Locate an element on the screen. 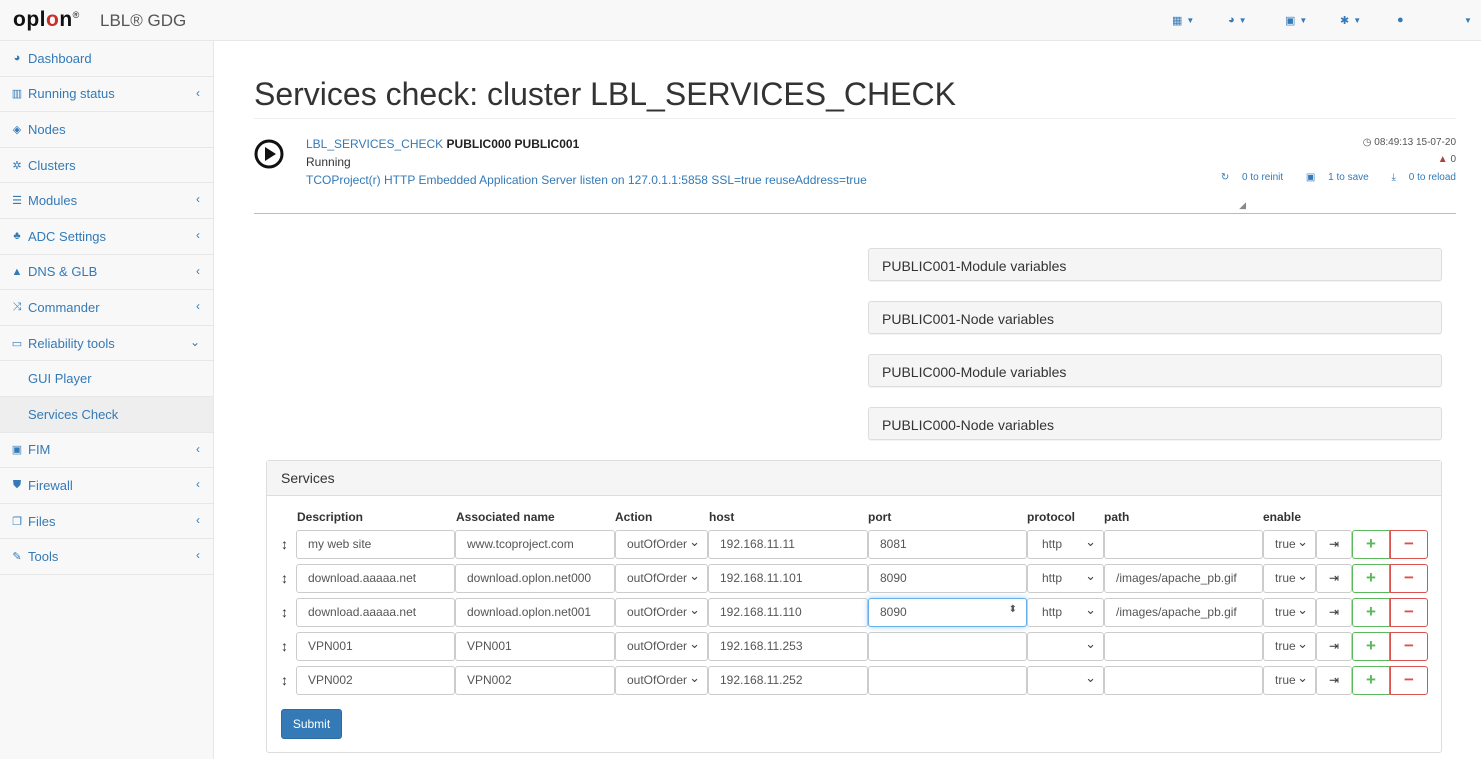  sidebar-item-adc-settings: ♣ ADC Settings ‹ is located at coordinates (106, 237).